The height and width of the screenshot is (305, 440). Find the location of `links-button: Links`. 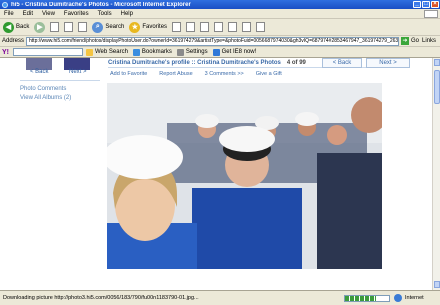

links-button: Links is located at coordinates (429, 41).